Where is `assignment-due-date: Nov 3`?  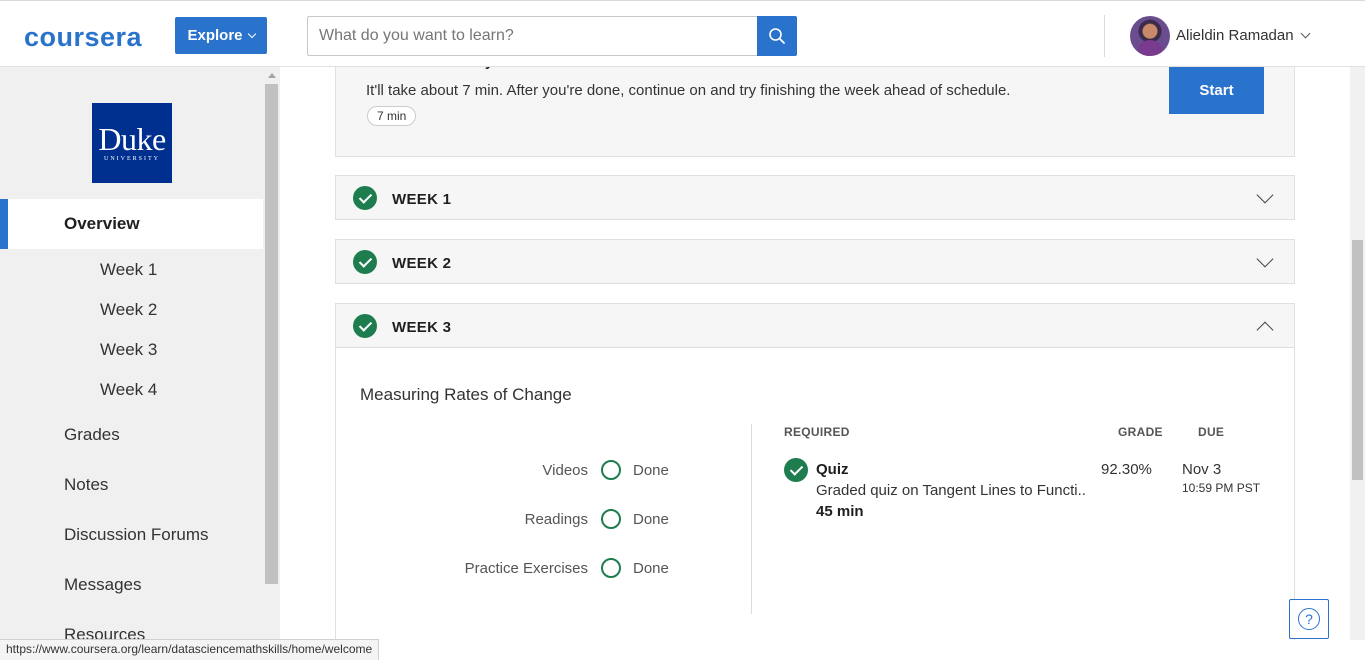
assignment-due-date: Nov 3 is located at coordinates (1202, 469).